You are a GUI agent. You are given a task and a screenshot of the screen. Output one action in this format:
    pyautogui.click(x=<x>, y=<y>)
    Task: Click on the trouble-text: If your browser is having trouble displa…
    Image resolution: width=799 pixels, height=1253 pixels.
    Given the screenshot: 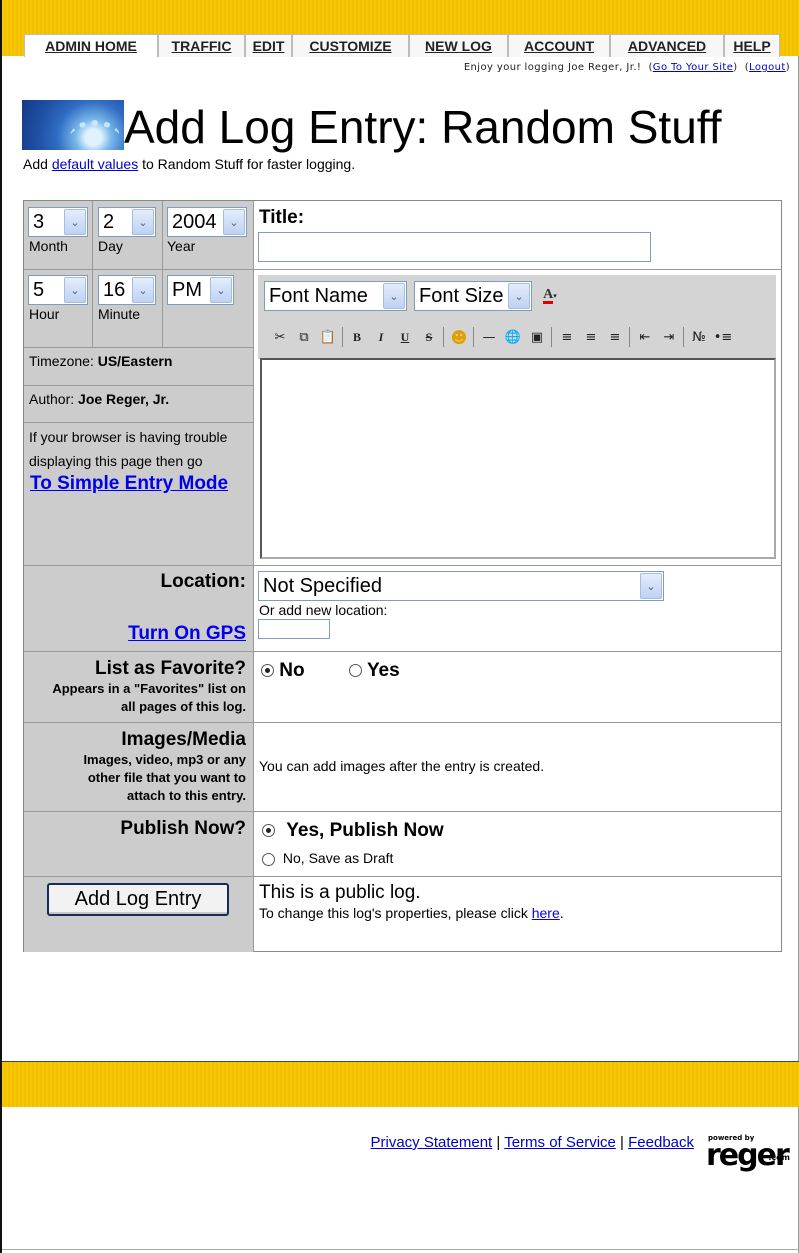 What is the action you would take?
    pyautogui.click(x=128, y=449)
    